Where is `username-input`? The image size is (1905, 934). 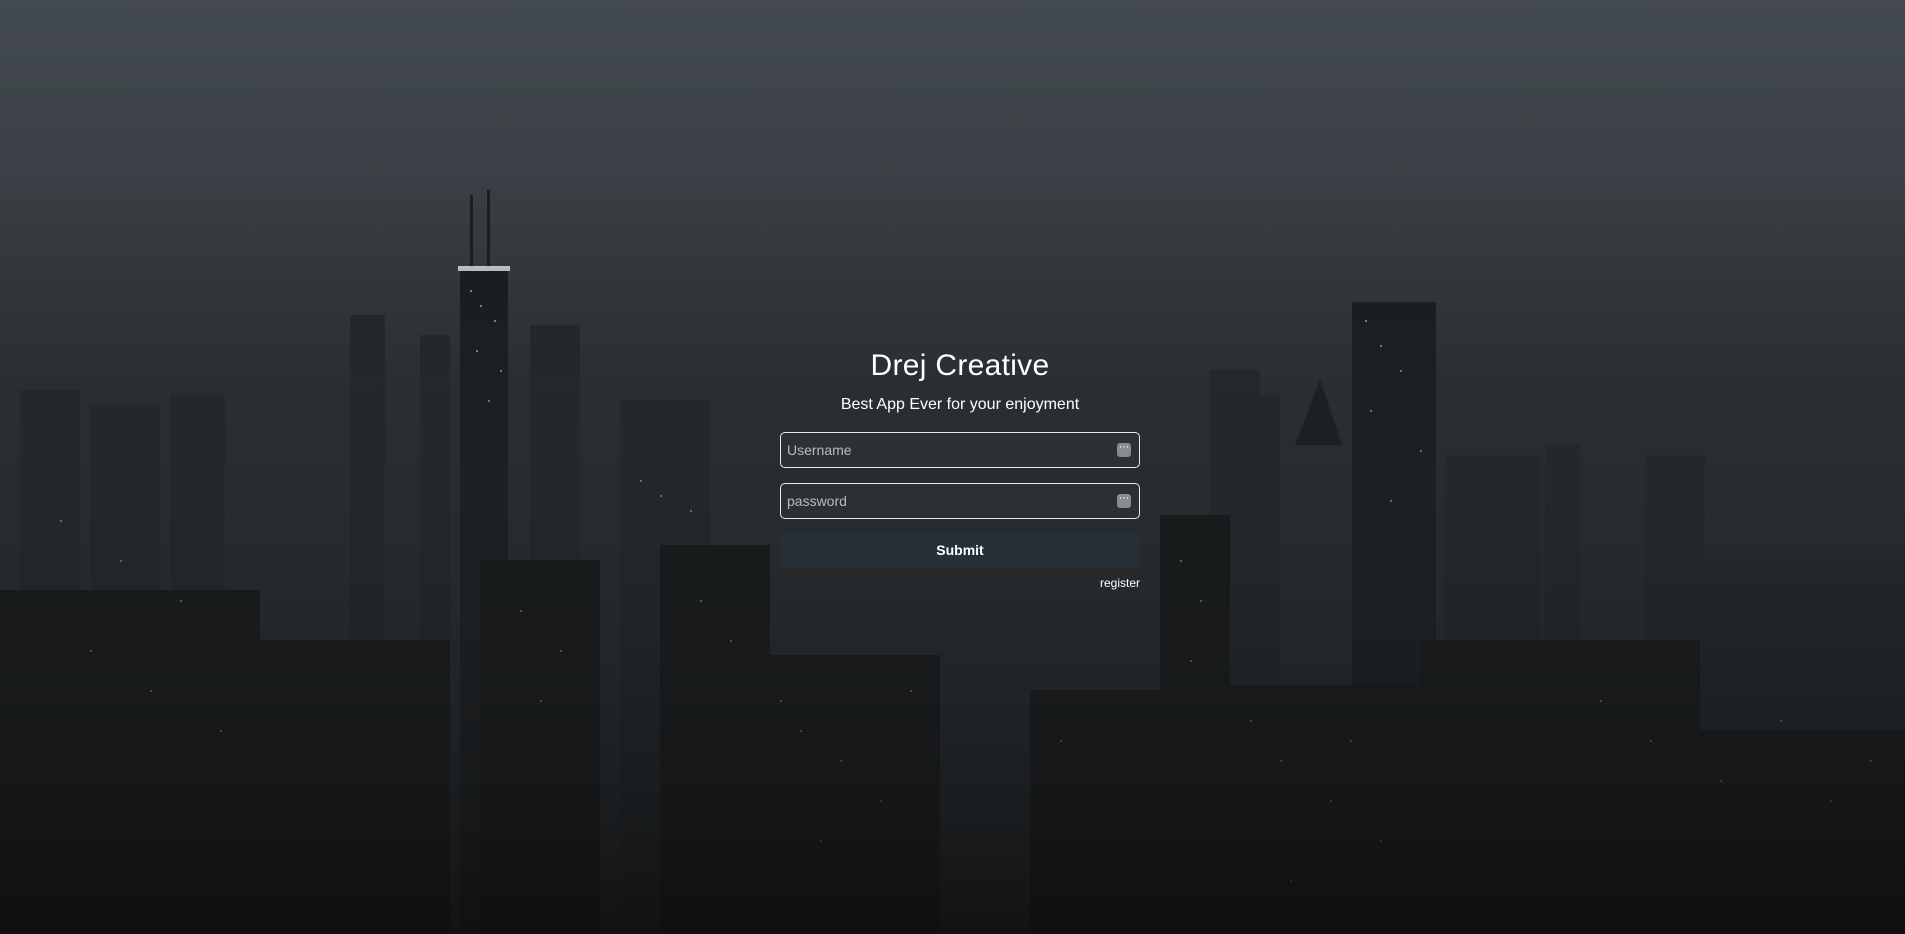
username-input is located at coordinates (960, 450).